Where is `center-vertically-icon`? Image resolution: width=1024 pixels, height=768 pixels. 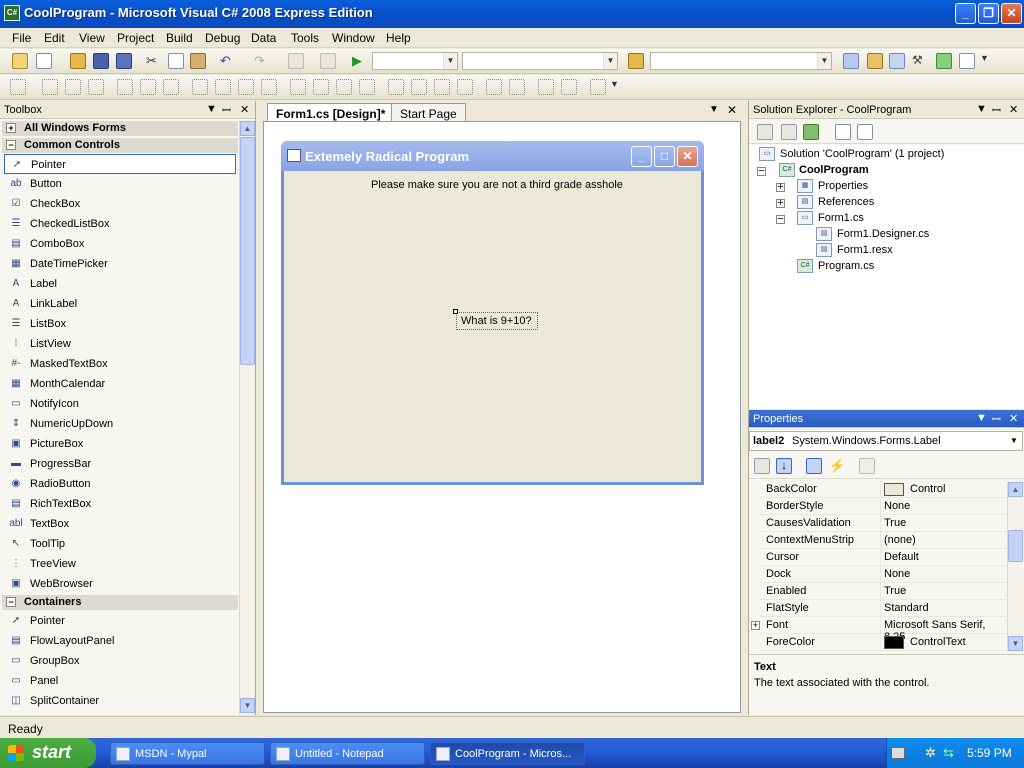 center-vertically-icon is located at coordinates (517, 87).